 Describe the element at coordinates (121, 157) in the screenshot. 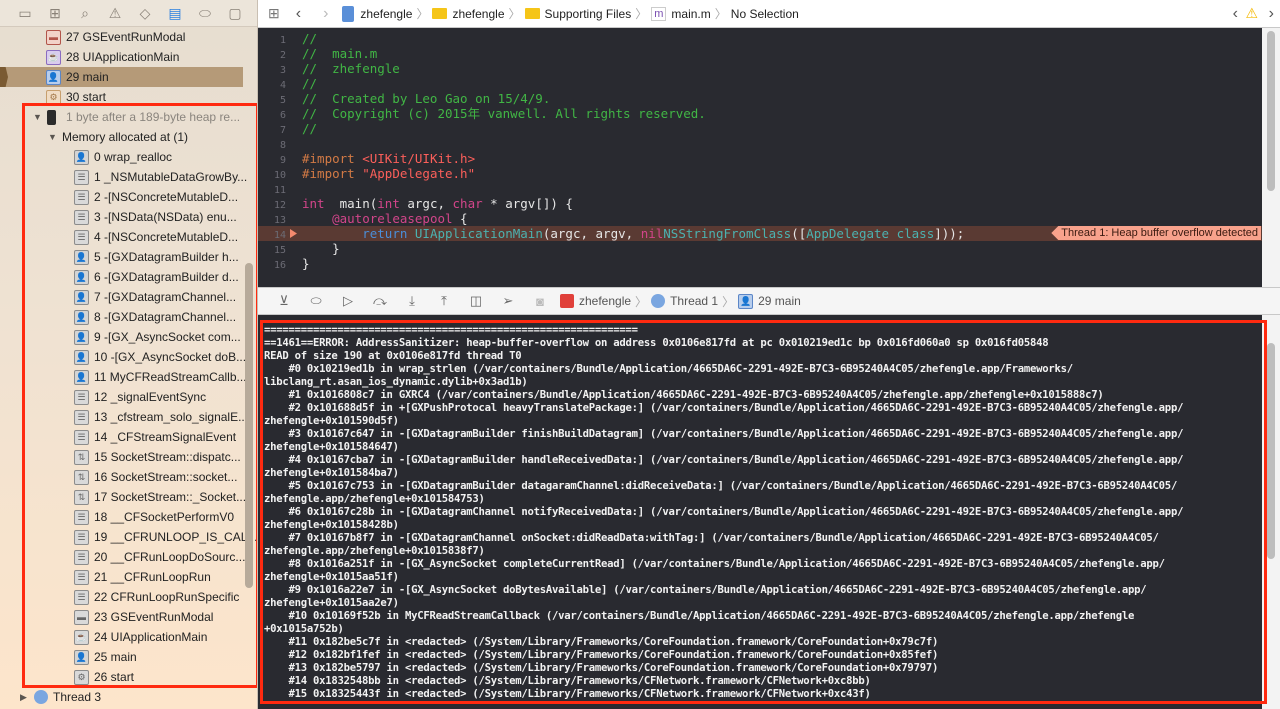

I see `allocation-frame: 👤 0 wrap_realloc` at that location.